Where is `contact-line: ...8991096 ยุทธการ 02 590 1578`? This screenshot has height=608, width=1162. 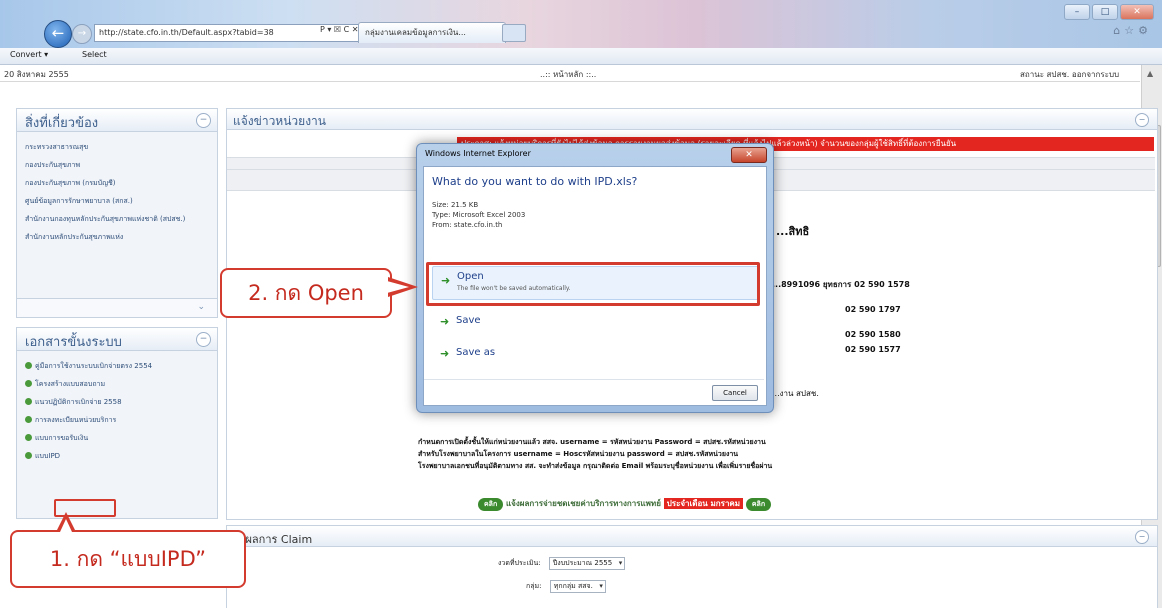 contact-line: ...8991096 ยุทธการ 02 590 1578 is located at coordinates (841, 284).